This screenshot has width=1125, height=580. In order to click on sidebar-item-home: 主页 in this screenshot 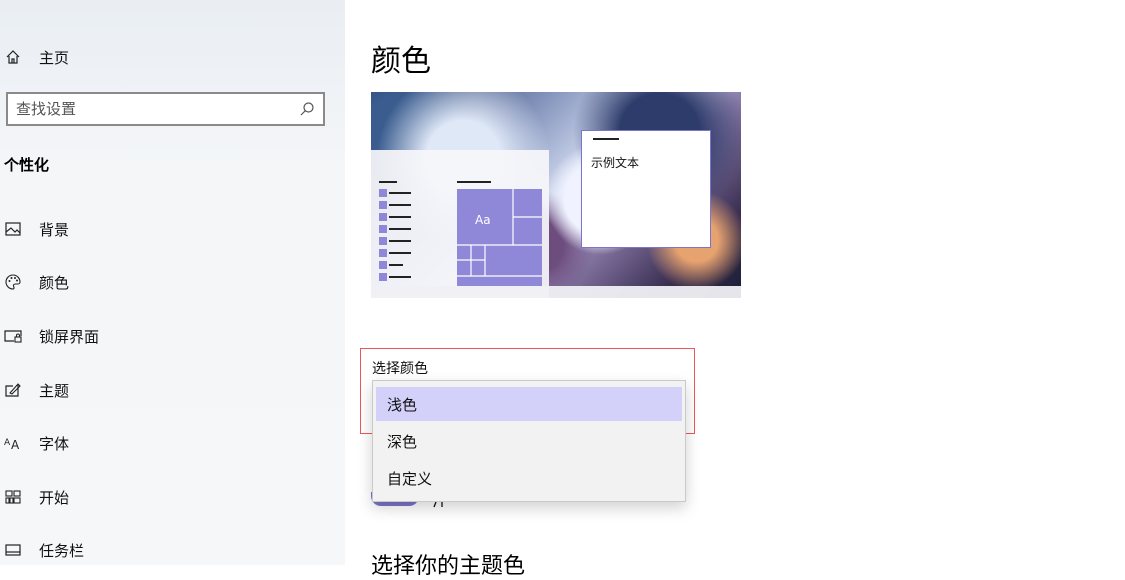, I will do `click(172, 57)`.